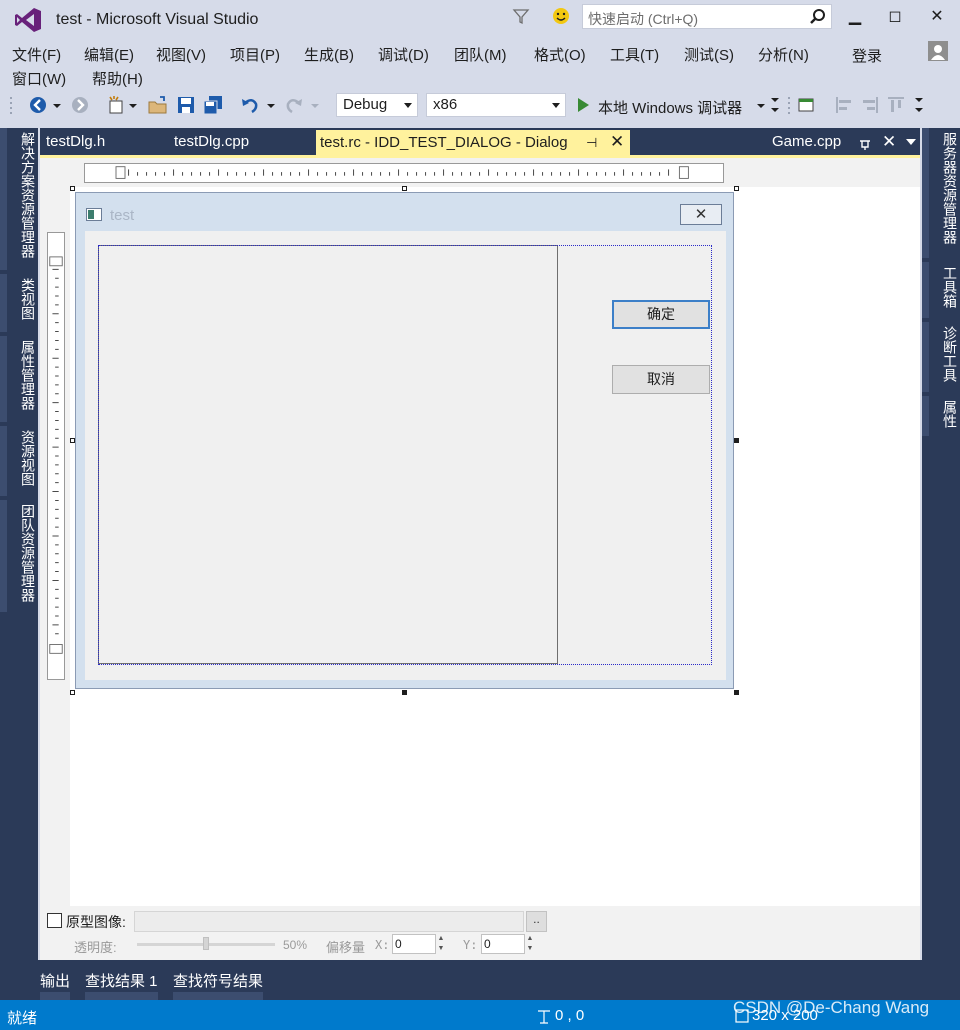 The image size is (960, 1030). Describe the element at coordinates (855, 17) in the screenshot. I see `minimize-button: ▁` at that location.